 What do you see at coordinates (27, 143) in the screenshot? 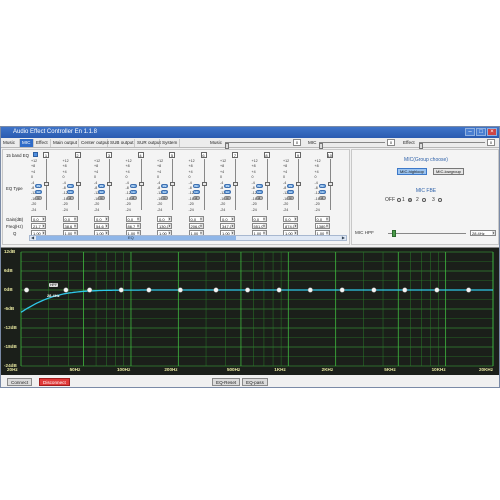
I see `tab-mic: MIC` at bounding box center [27, 143].